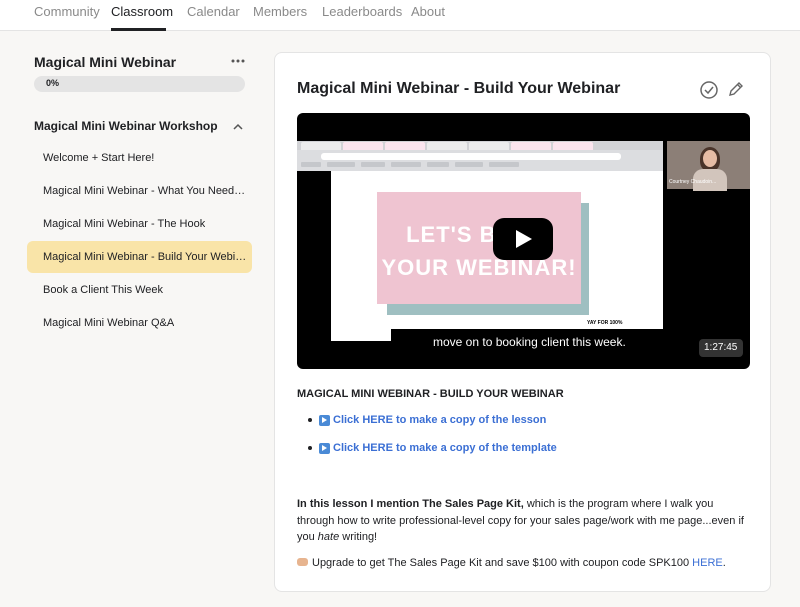 This screenshot has width=800, height=607. I want to click on tab-classroom: Classroom, so click(142, 11).